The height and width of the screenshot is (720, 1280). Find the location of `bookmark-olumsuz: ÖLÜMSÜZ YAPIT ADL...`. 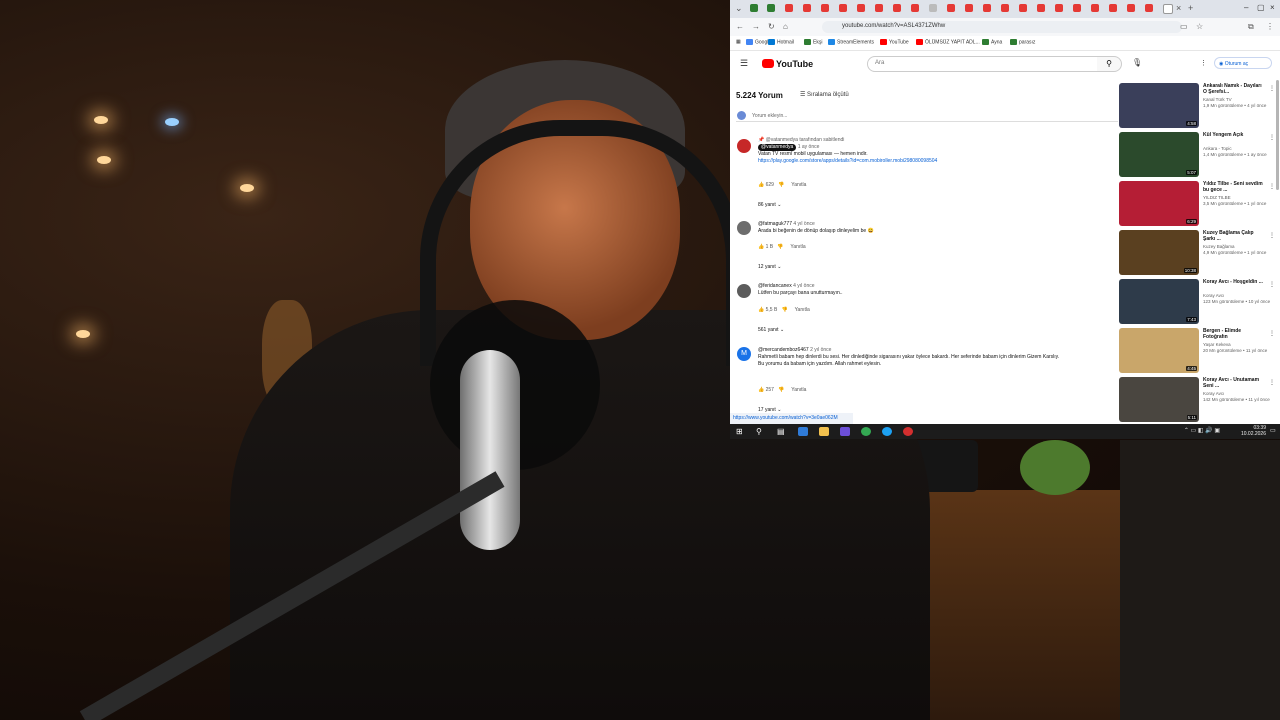

bookmark-olumsuz: ÖLÜMSÜZ YAPIT ADL... is located at coordinates (948, 42).